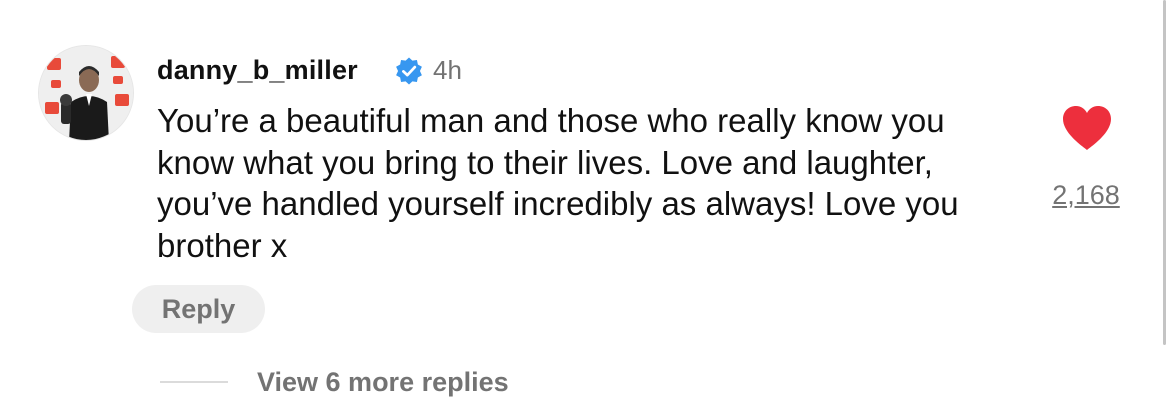 Image resolution: width=1170 pixels, height=420 pixels. What do you see at coordinates (383, 381) in the screenshot?
I see `view-more-replies-label: View 6 more replies` at bounding box center [383, 381].